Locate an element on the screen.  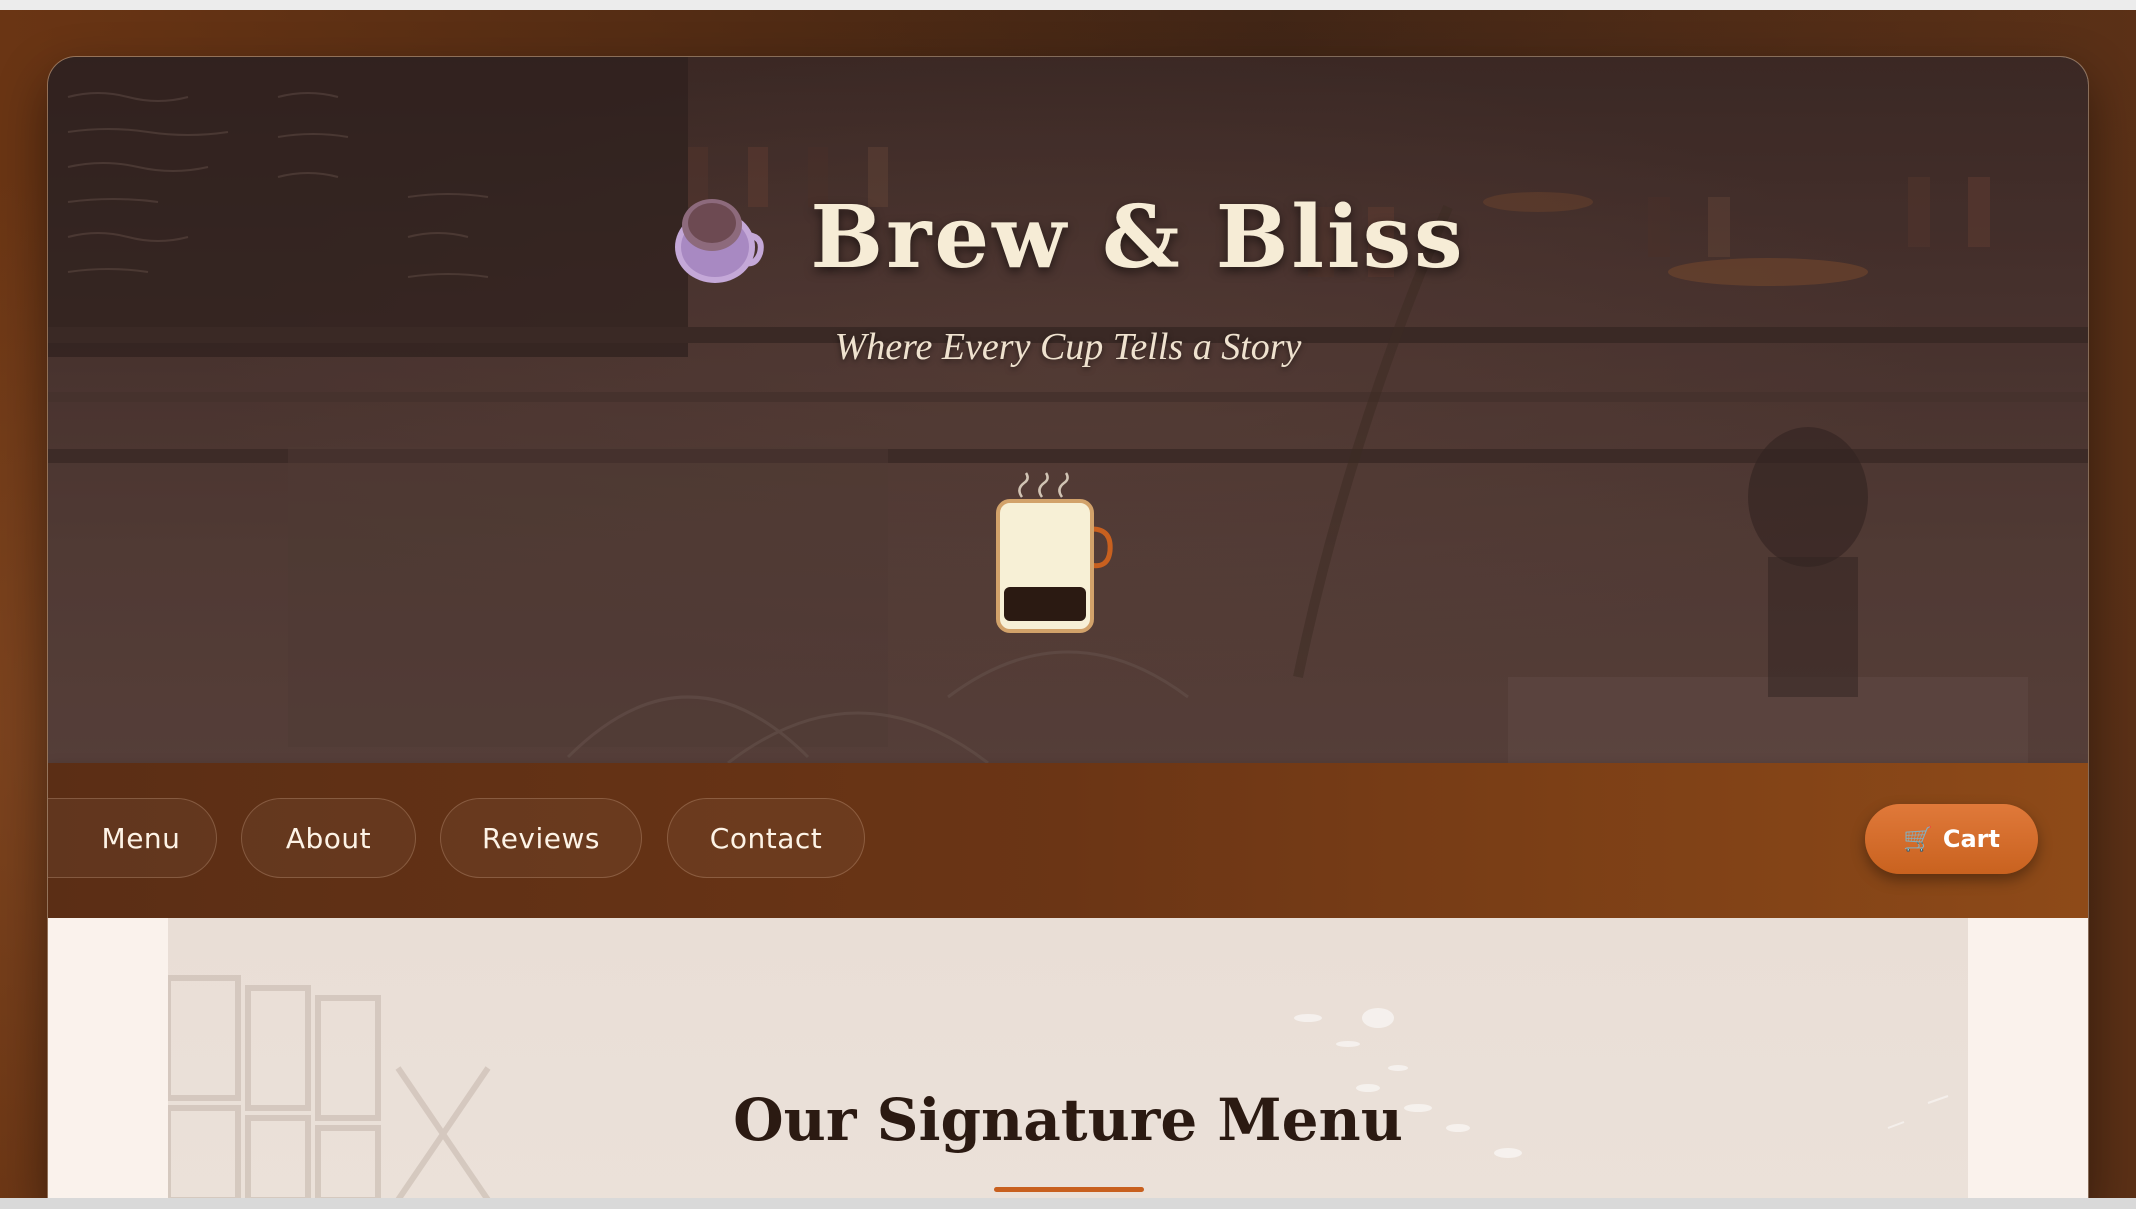
section-title-underline is located at coordinates (1069, 1189).